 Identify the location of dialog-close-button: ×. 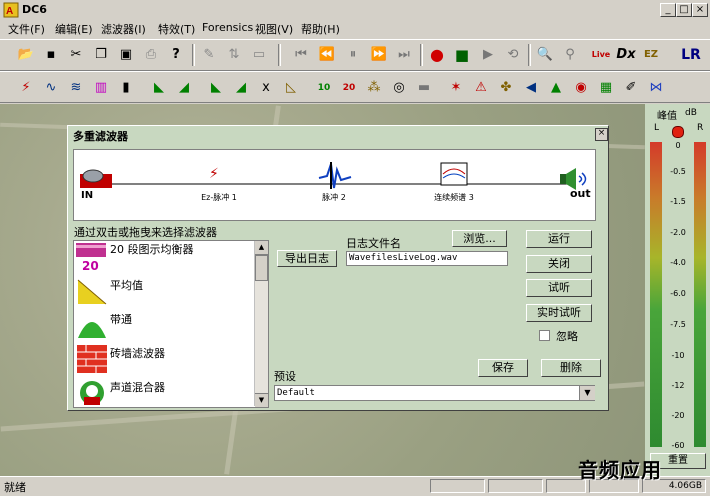
(601, 134).